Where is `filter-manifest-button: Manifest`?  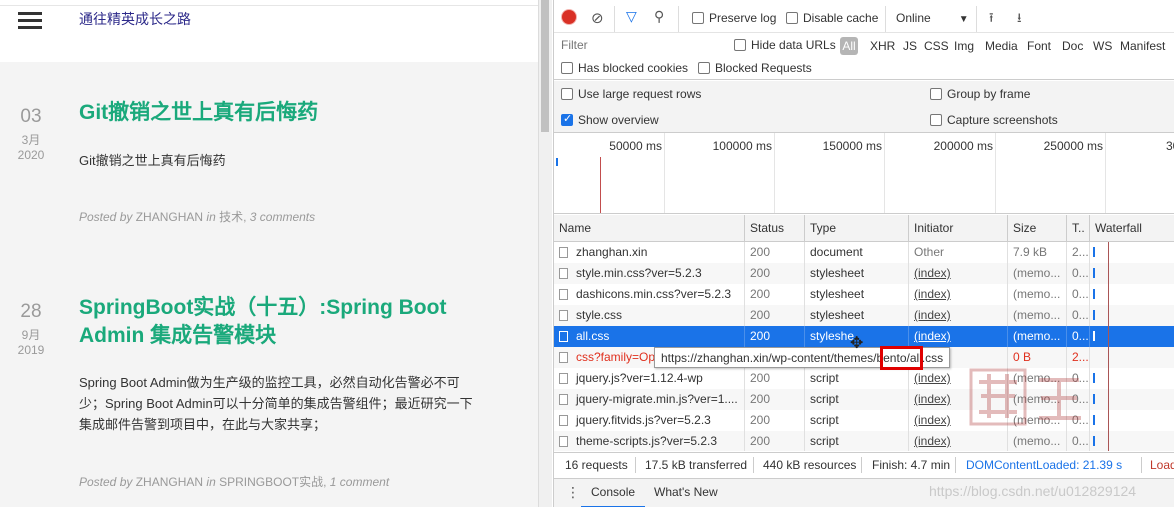
filter-manifest-button: Manifest is located at coordinates (1142, 46).